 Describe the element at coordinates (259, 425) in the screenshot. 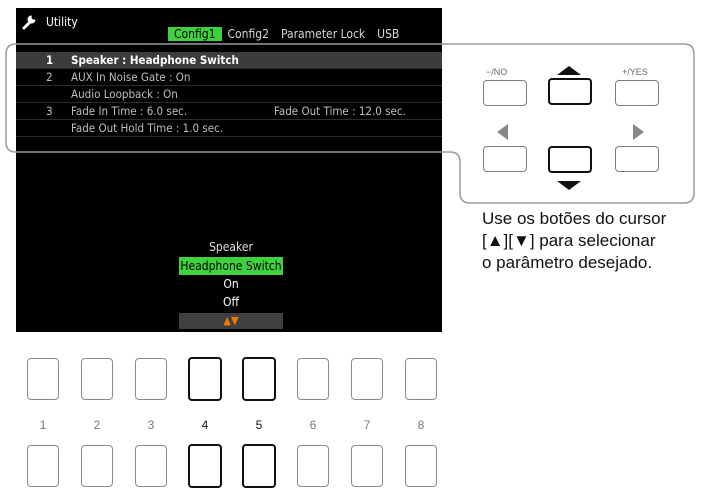

I see `button-number-5: 5` at that location.